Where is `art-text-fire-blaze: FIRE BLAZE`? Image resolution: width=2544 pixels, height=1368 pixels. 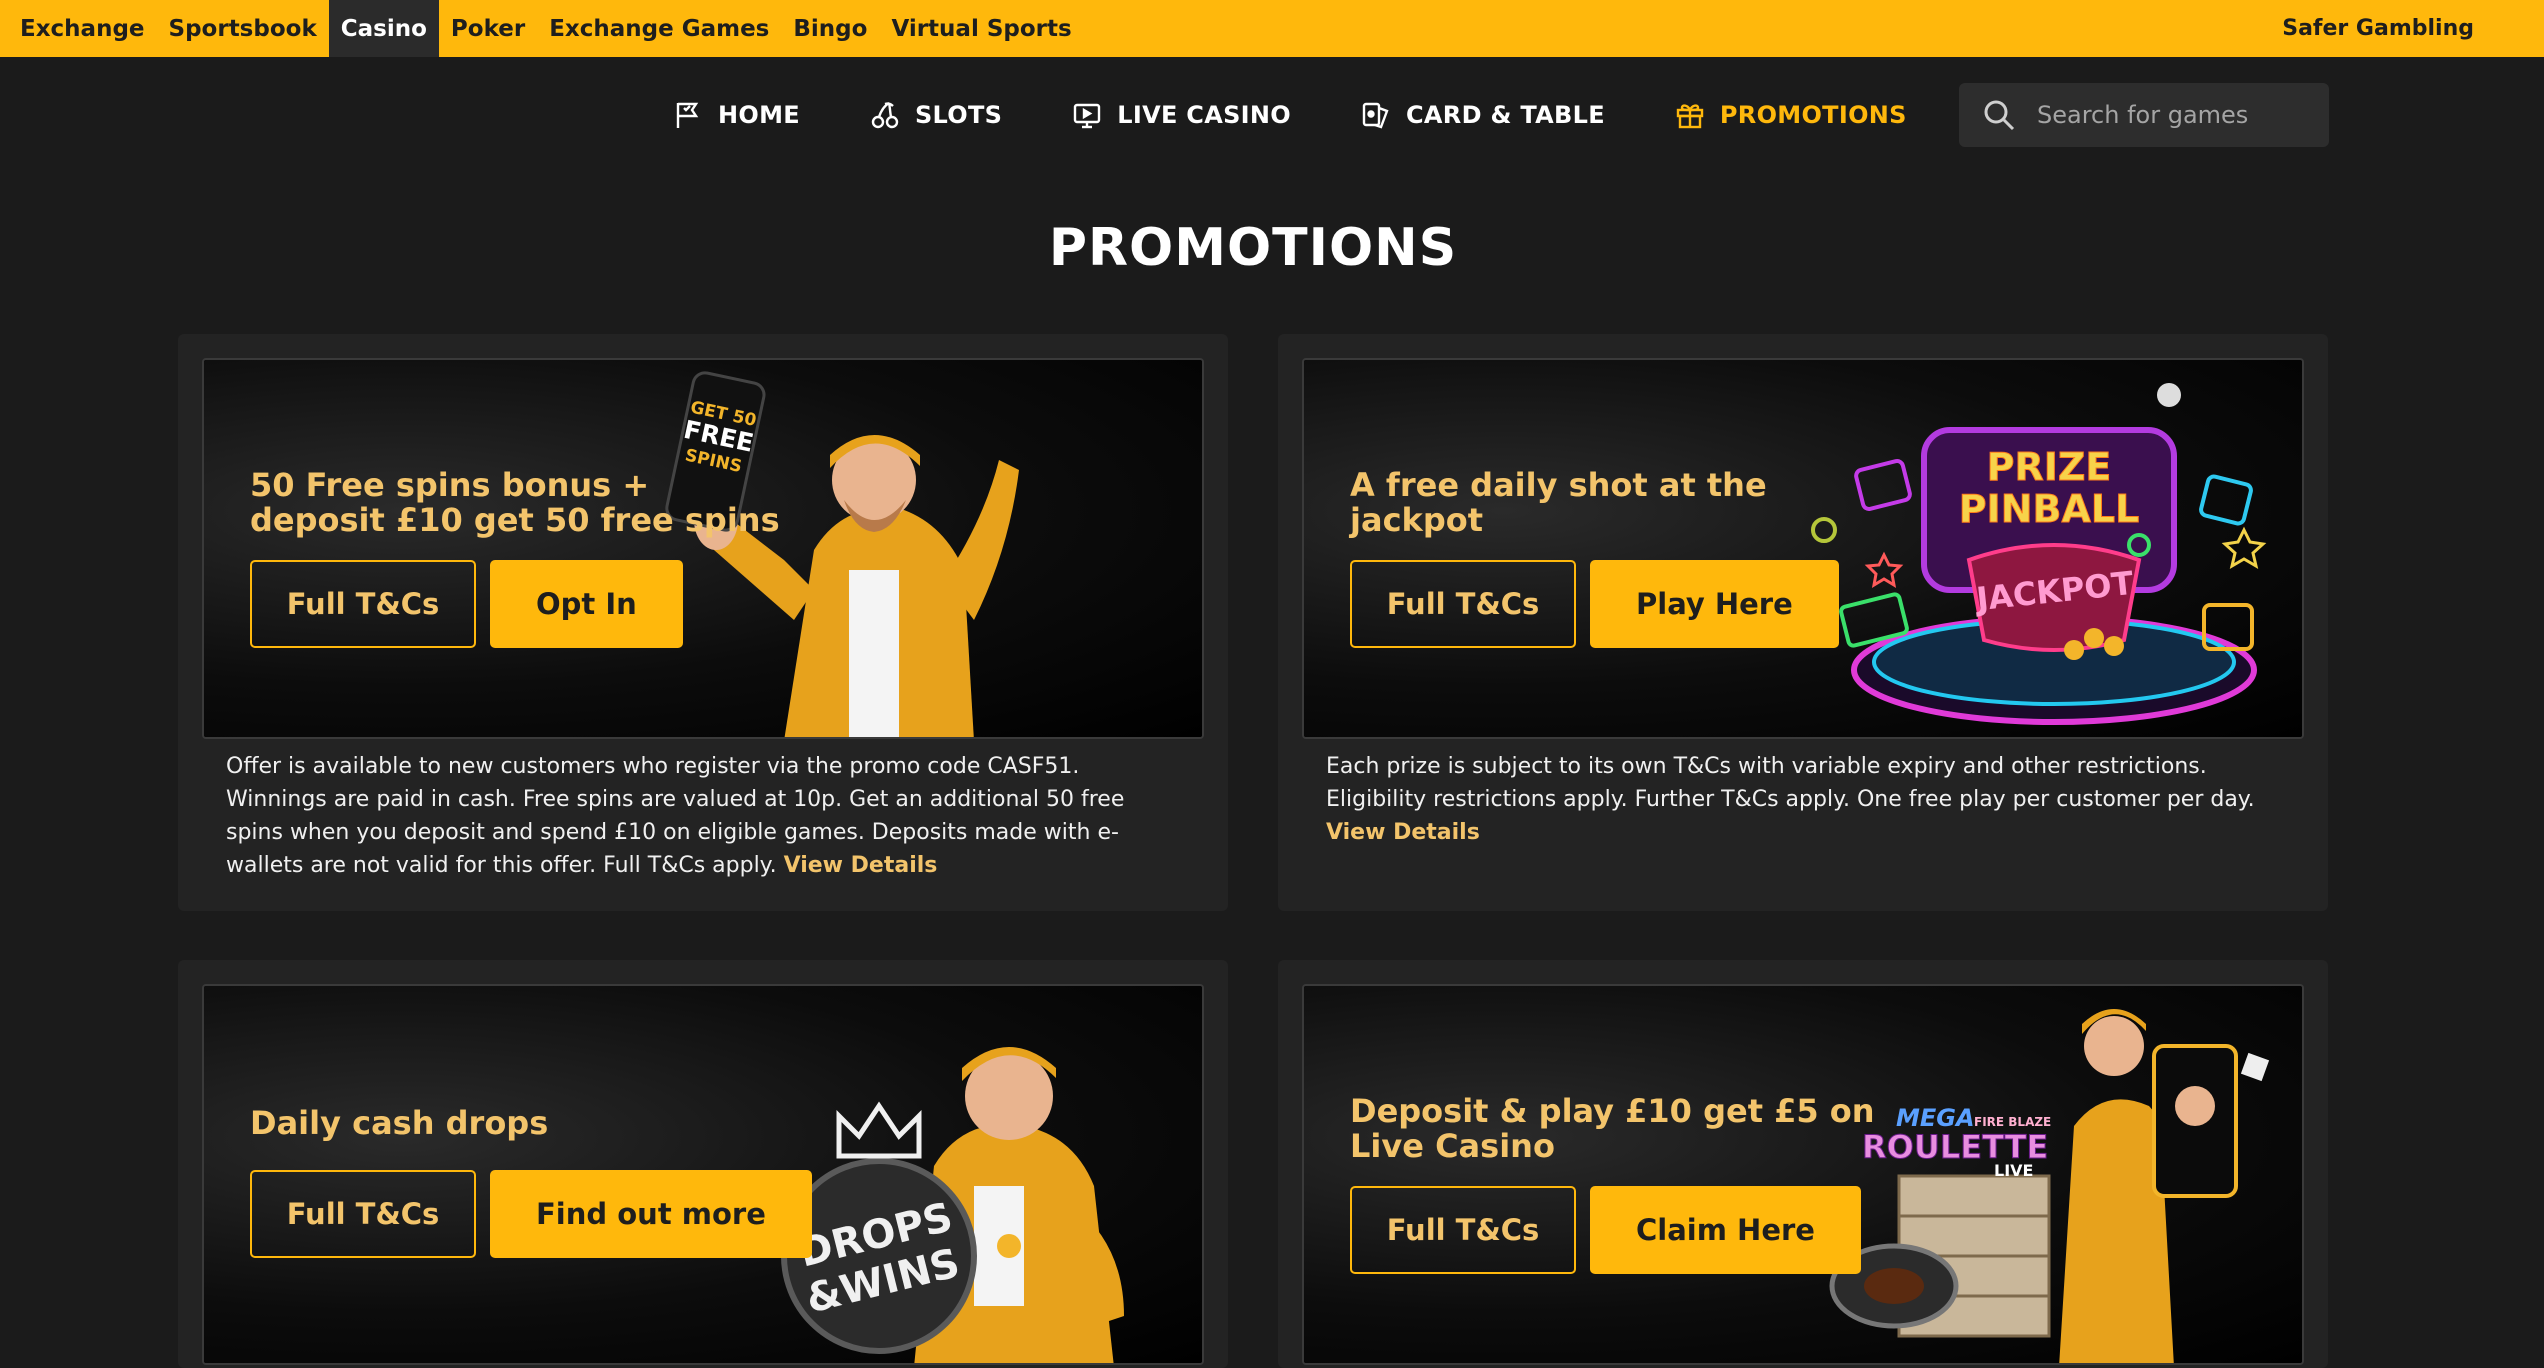 art-text-fire-blaze: FIRE BLAZE is located at coordinates (2012, 1122).